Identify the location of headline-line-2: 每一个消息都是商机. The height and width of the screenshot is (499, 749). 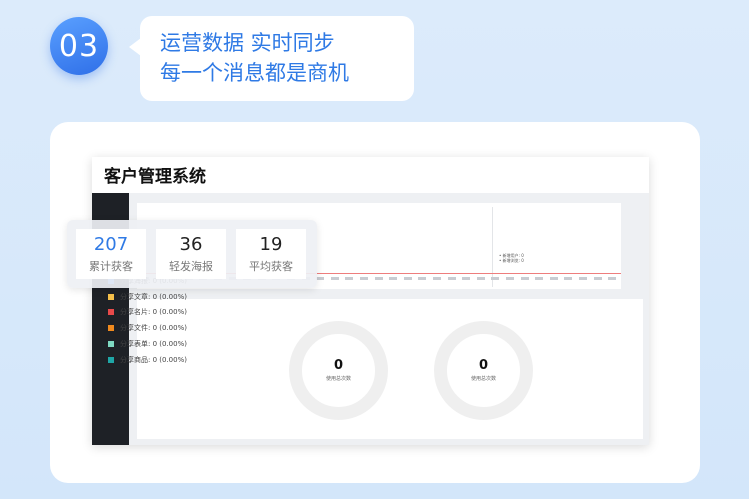
(254, 73).